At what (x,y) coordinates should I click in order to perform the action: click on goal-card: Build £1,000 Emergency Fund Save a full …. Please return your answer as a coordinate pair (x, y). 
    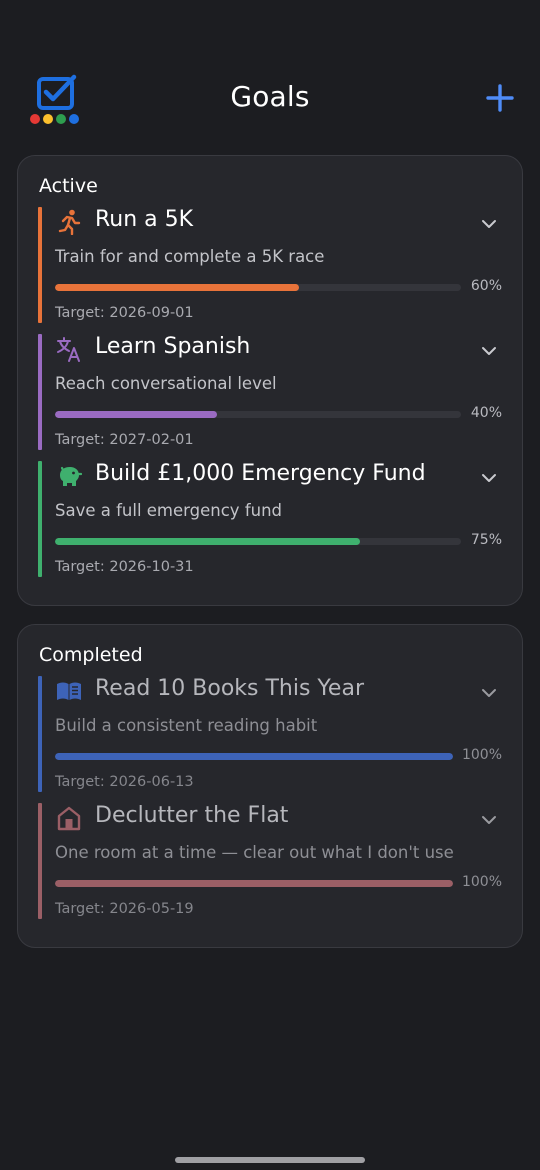
    Looking at the image, I should click on (273, 520).